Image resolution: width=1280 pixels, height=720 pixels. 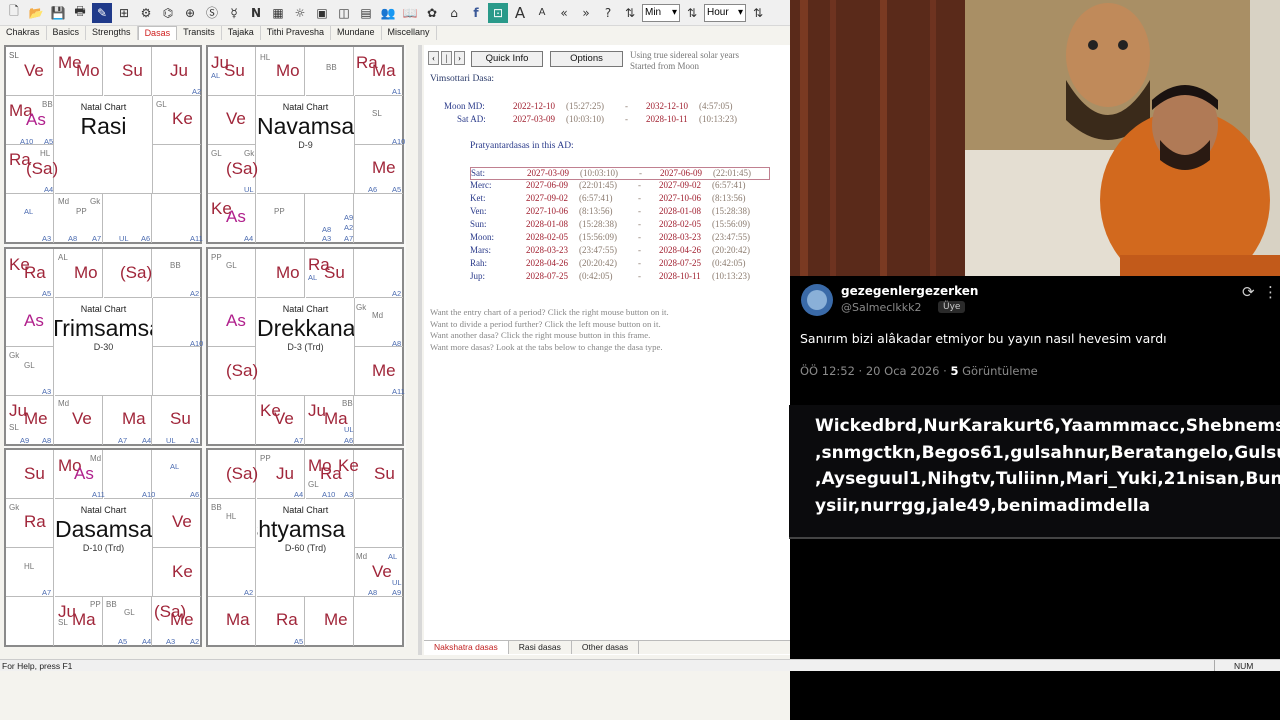 What do you see at coordinates (300, 13) in the screenshot?
I see `sun-icon: ☼` at bounding box center [300, 13].